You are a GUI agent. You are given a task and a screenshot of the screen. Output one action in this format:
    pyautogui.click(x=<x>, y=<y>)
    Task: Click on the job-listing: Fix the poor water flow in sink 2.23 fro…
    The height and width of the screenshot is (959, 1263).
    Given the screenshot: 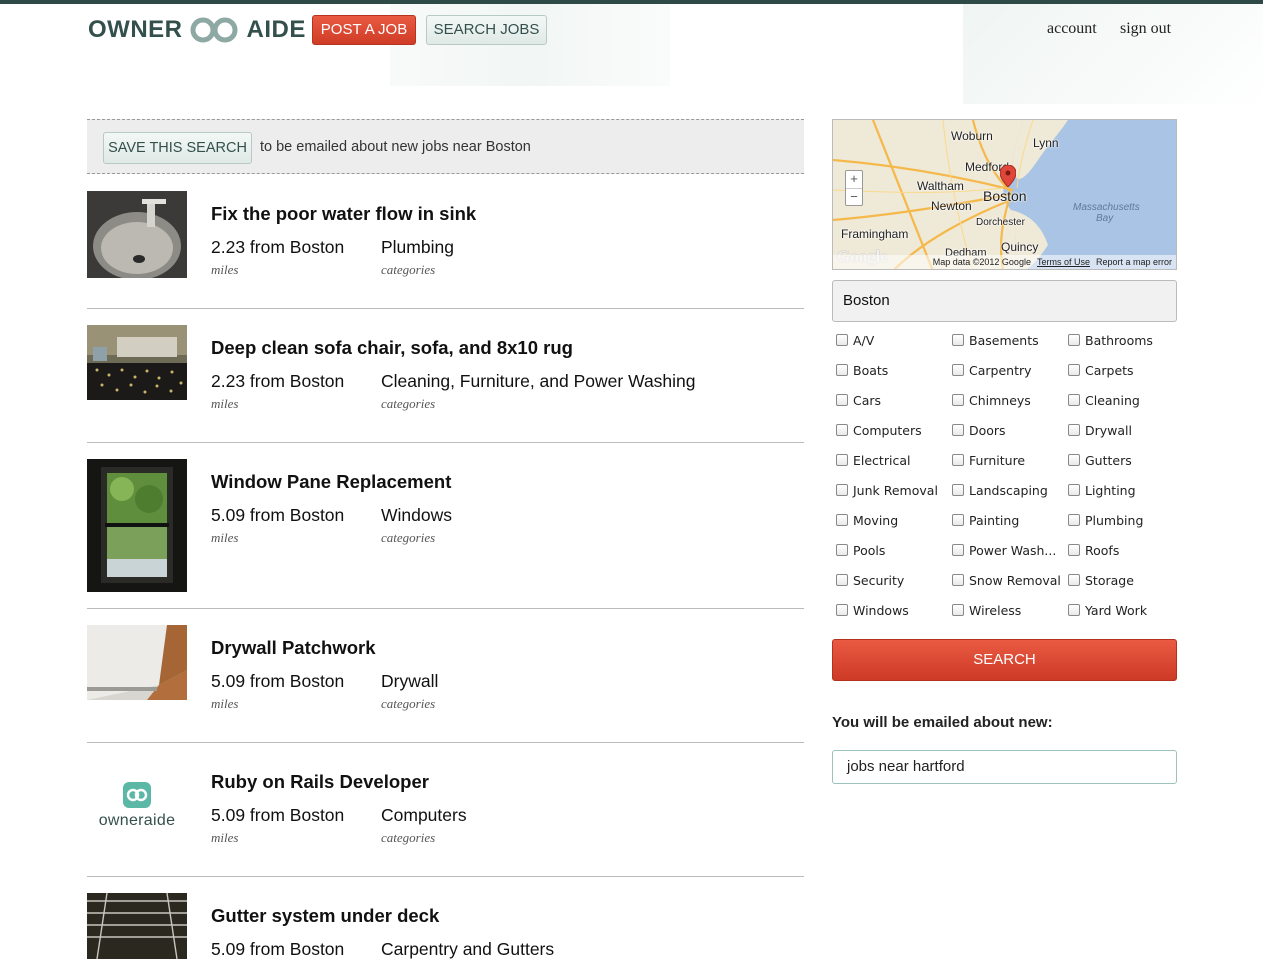 What is the action you would take?
    pyautogui.click(x=445, y=236)
    